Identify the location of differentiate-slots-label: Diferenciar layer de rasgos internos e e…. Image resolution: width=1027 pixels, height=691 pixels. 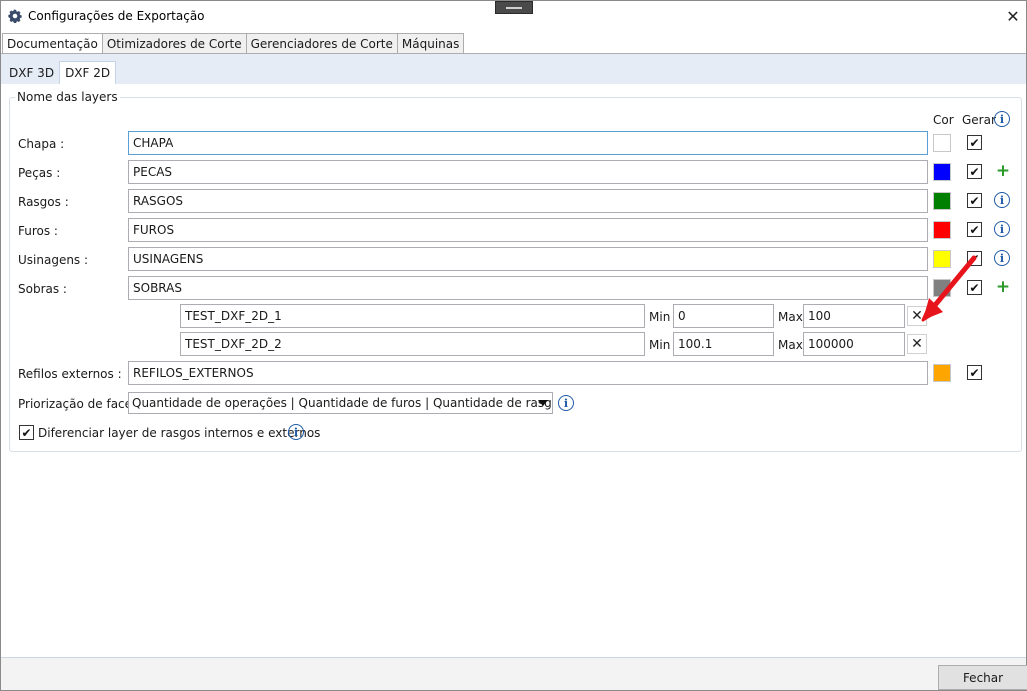
(179, 433).